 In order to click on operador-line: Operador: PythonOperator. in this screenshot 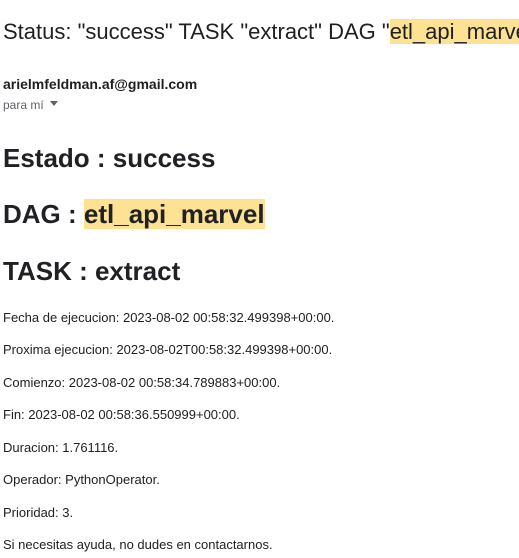, I will do `click(81, 479)`.